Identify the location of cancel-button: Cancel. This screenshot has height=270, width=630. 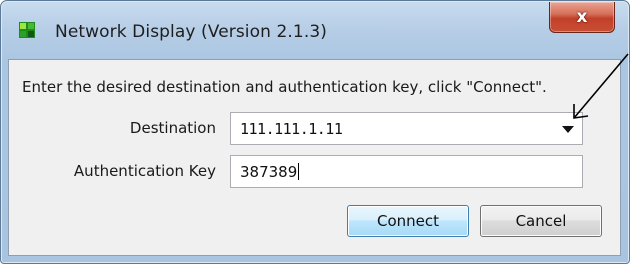
(541, 221).